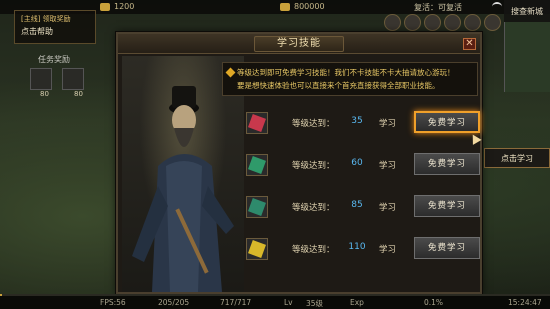  Describe the element at coordinates (236, 302) in the screenshot. I see `mp-readout: 717/717` at that location.